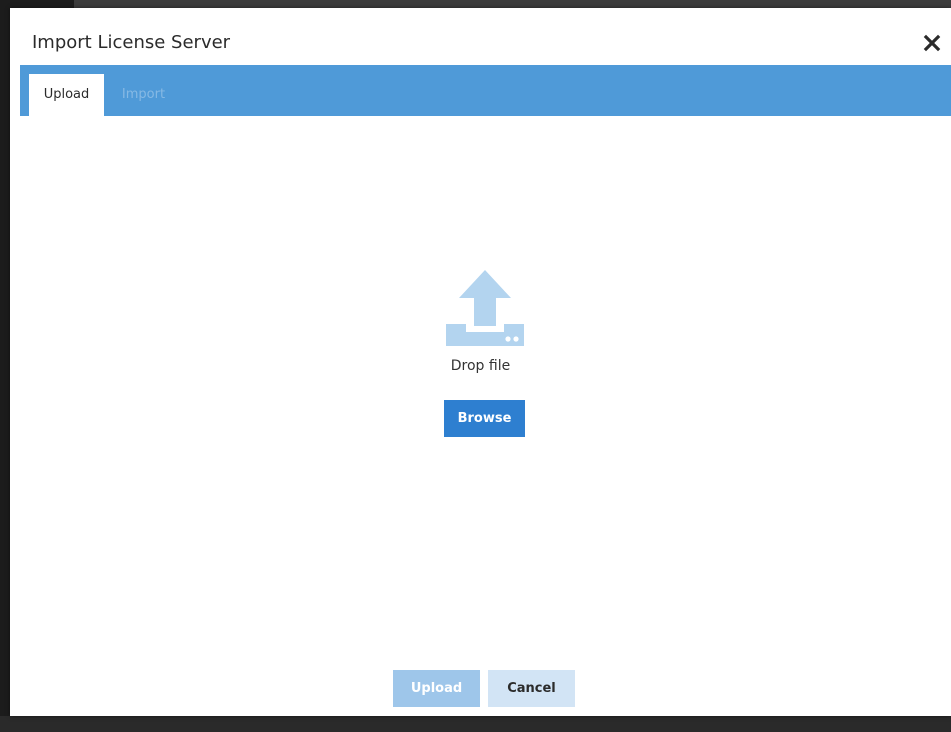 This screenshot has height=732, width=951. What do you see at coordinates (475, 724) in the screenshot?
I see `backdrop-bottom` at bounding box center [475, 724].